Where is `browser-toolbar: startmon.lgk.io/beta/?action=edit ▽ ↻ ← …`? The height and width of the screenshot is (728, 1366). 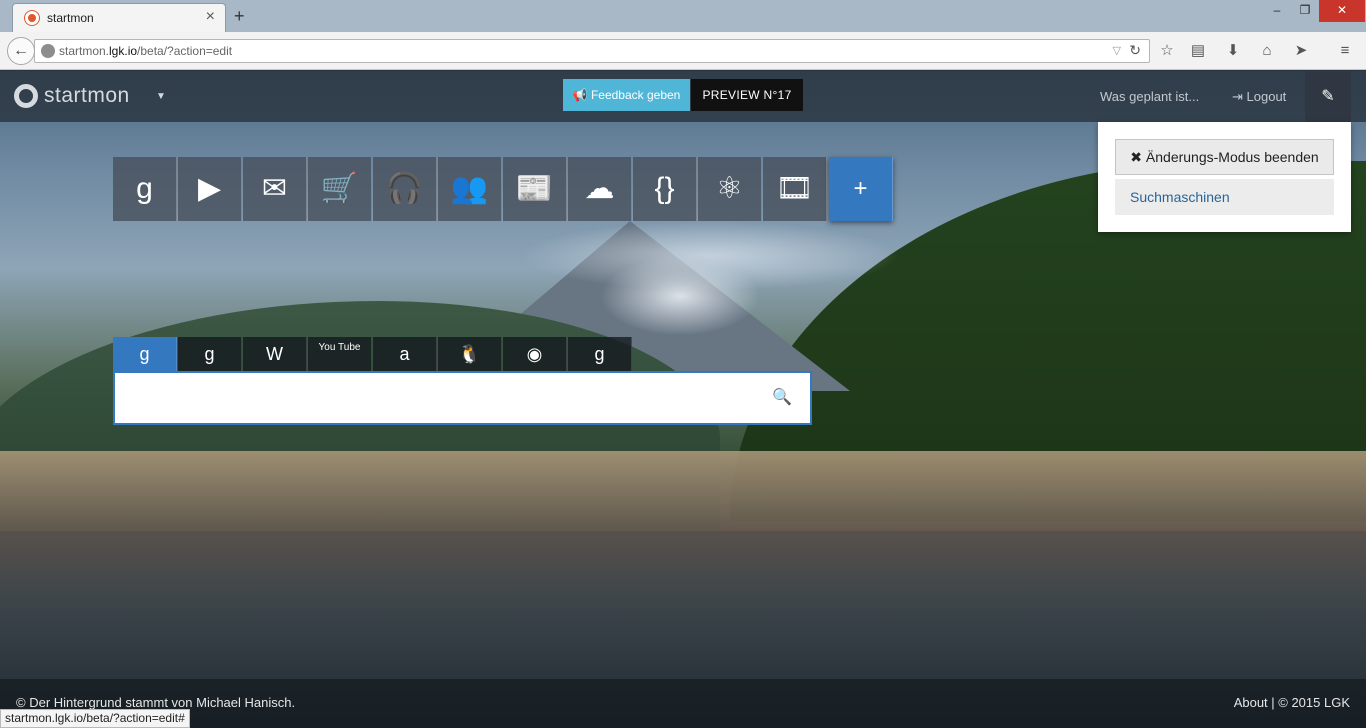
browser-toolbar: startmon.lgk.io/beta/?action=edit ▽ ↻ ← … is located at coordinates (683, 51).